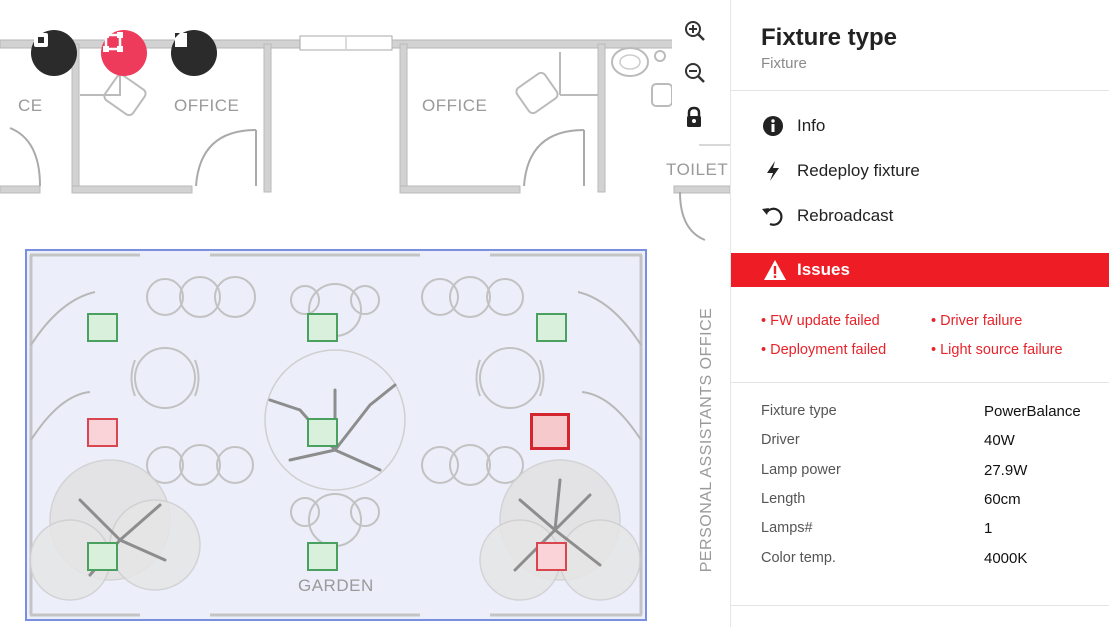 The height and width of the screenshot is (627, 1109). Describe the element at coordinates (181, 40) in the screenshot. I see `layer-icon` at that location.